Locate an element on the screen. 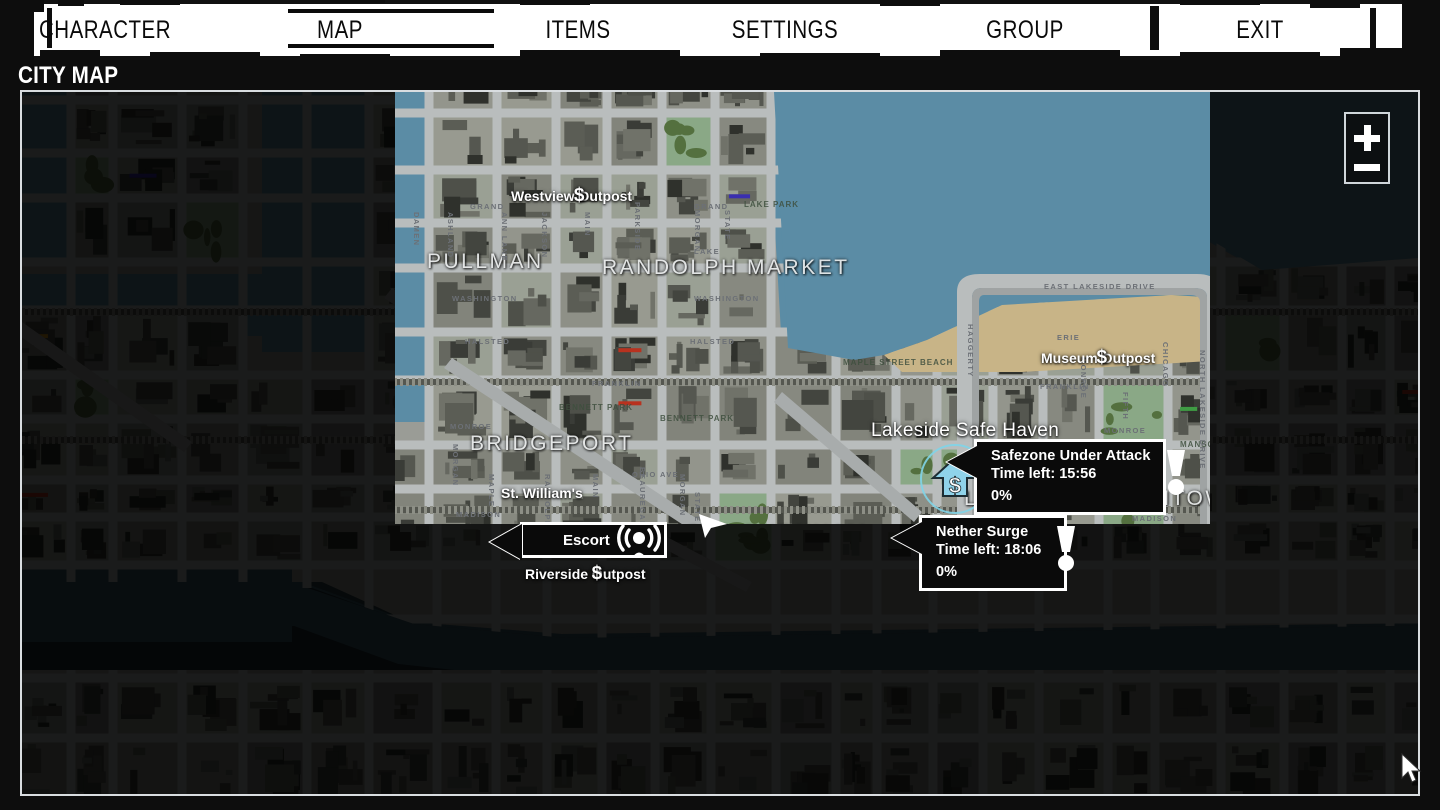 The height and width of the screenshot is (810, 1440). radio-broadcast-icon is located at coordinates (638, 541).